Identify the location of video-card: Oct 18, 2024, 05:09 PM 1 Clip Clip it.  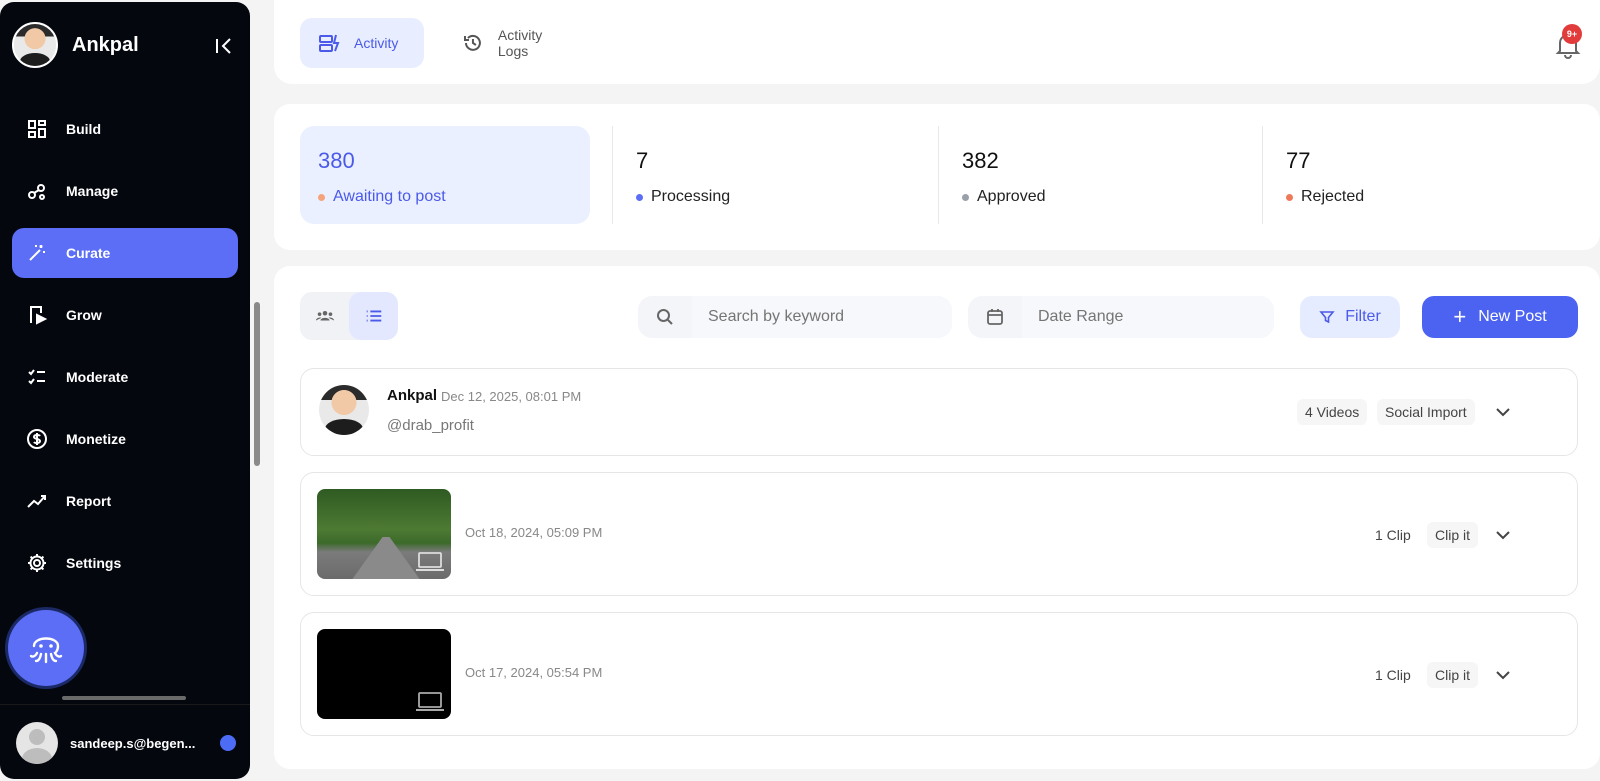
(939, 534).